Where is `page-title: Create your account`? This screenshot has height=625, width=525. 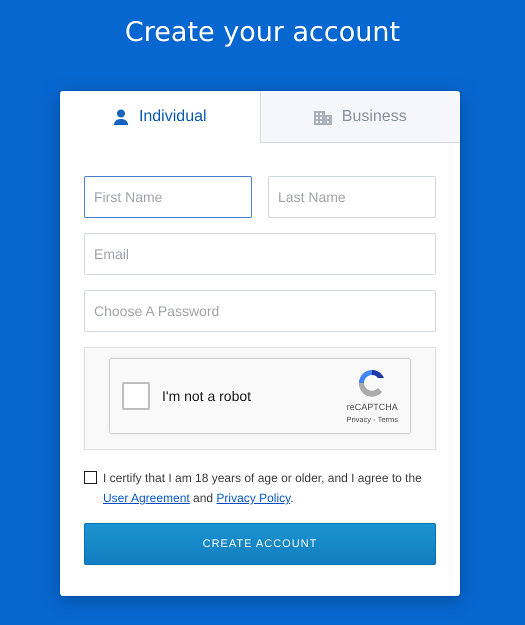
page-title: Create your account is located at coordinates (263, 33).